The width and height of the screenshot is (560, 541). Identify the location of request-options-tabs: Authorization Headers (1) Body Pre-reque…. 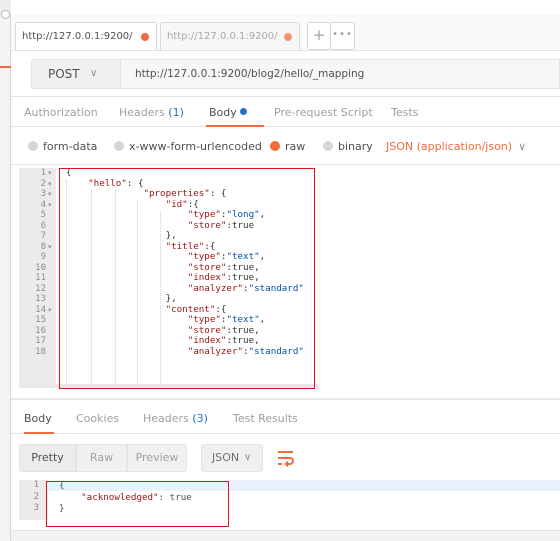
(285, 112).